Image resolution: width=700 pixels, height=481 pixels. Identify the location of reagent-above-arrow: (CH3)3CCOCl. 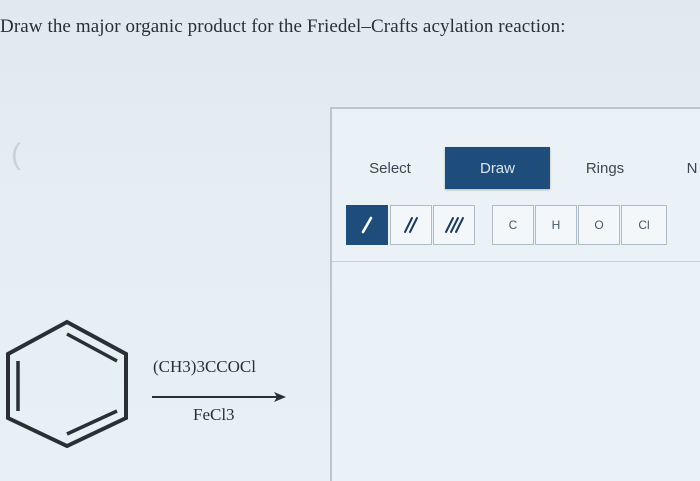
(204, 366).